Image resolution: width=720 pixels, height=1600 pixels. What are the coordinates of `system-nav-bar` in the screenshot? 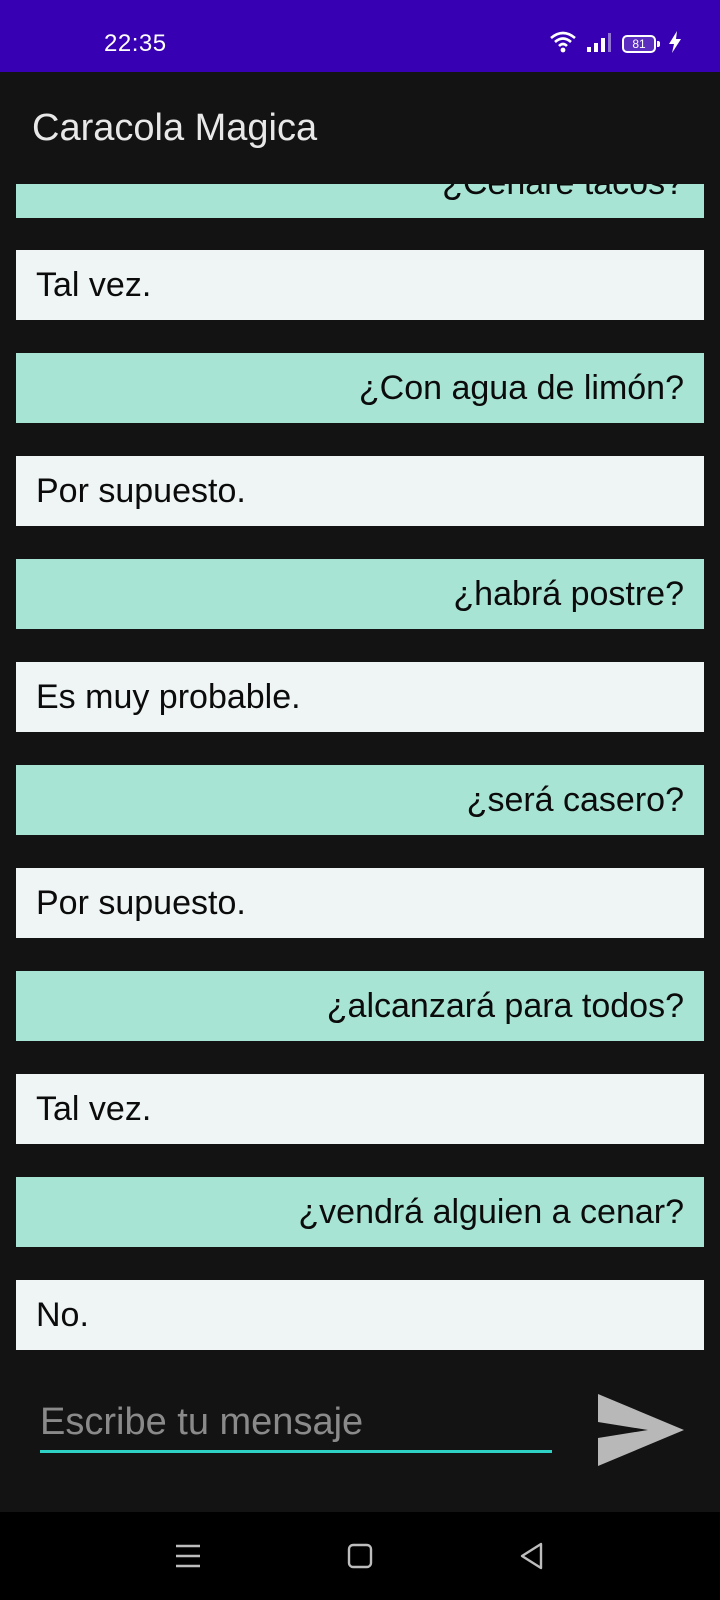 It's located at (360, 1556).